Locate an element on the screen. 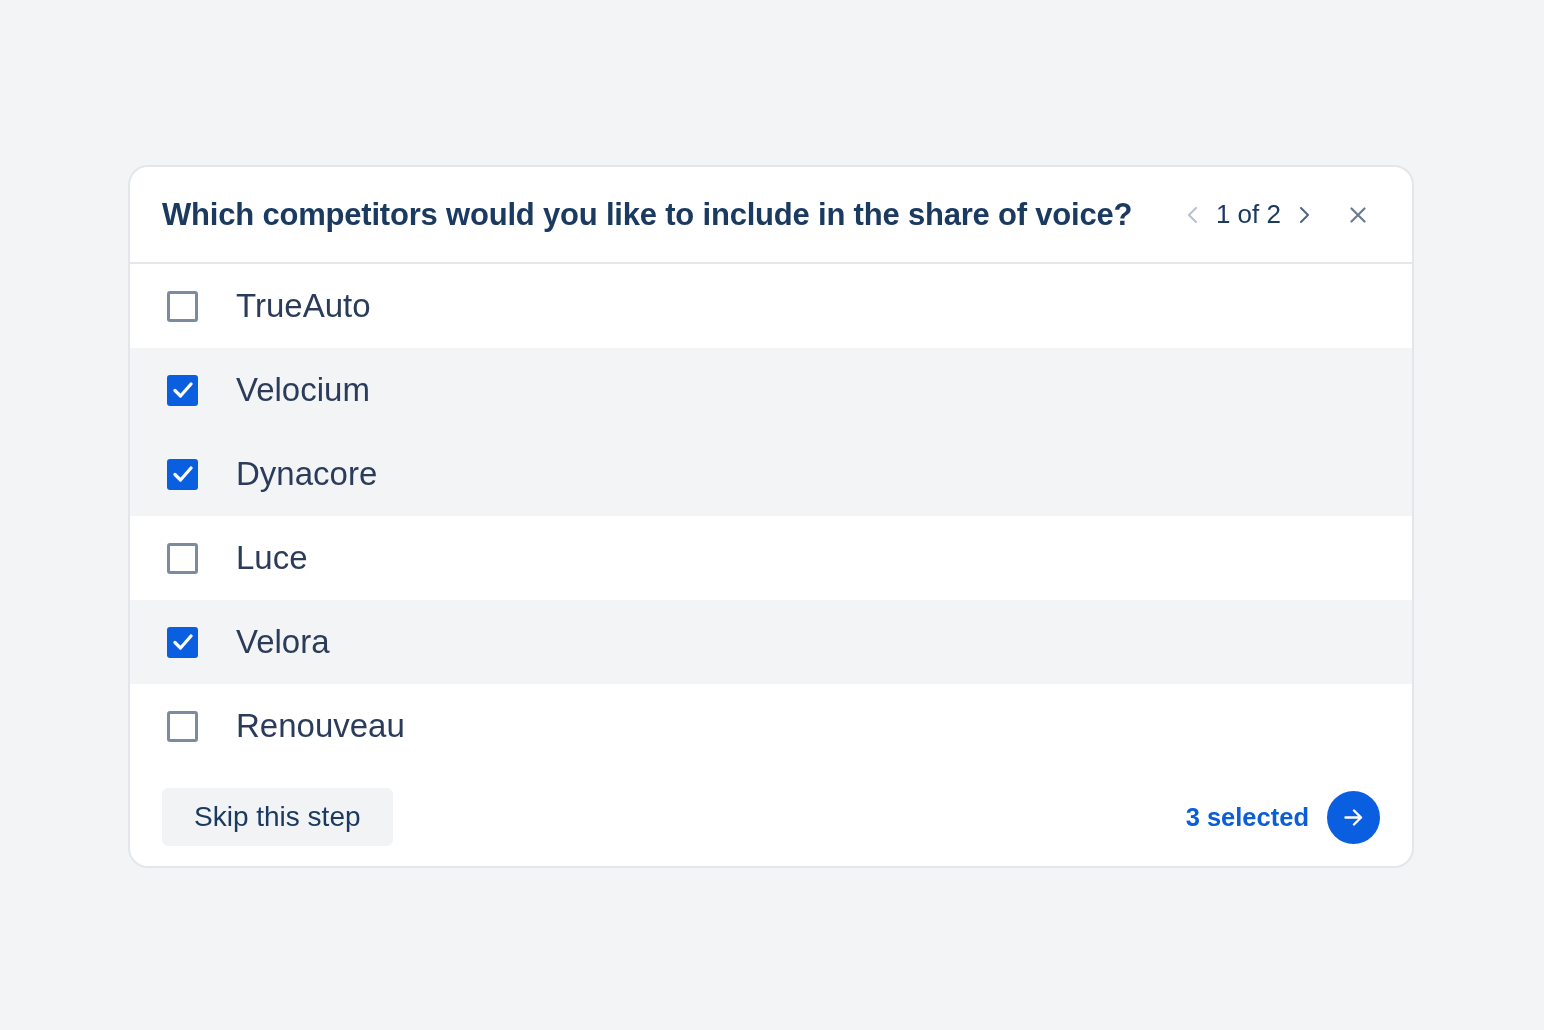  option-row: Velocium is located at coordinates (771, 390).